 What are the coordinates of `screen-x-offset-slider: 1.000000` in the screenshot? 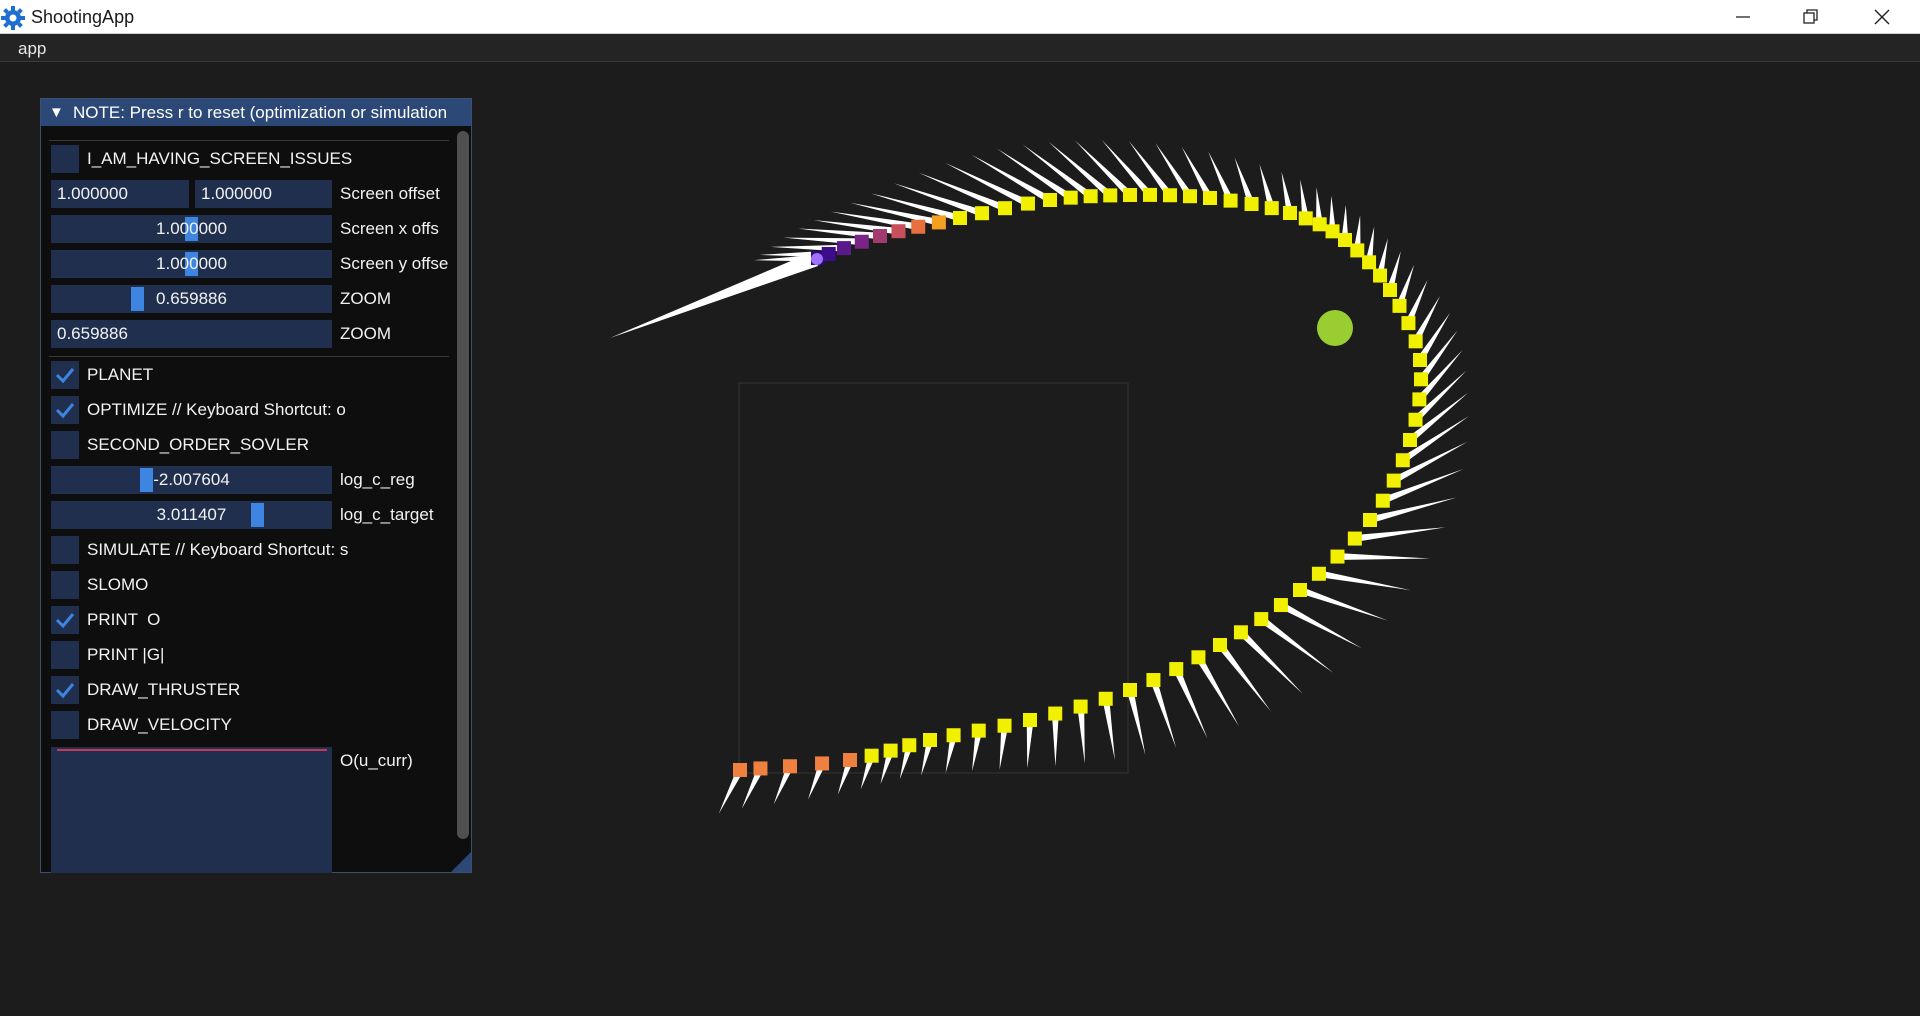 It's located at (191, 229).